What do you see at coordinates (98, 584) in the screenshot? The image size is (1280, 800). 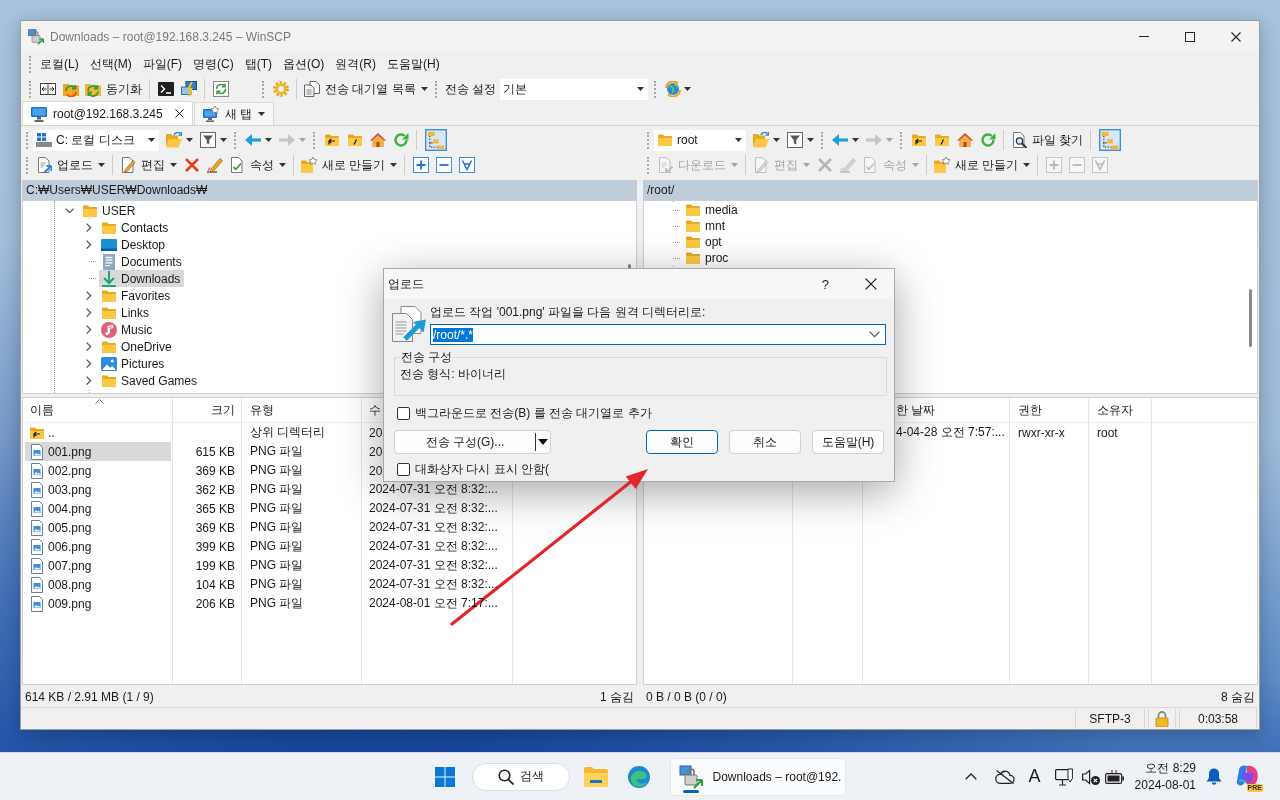 I see `file-name: 008.png` at bounding box center [98, 584].